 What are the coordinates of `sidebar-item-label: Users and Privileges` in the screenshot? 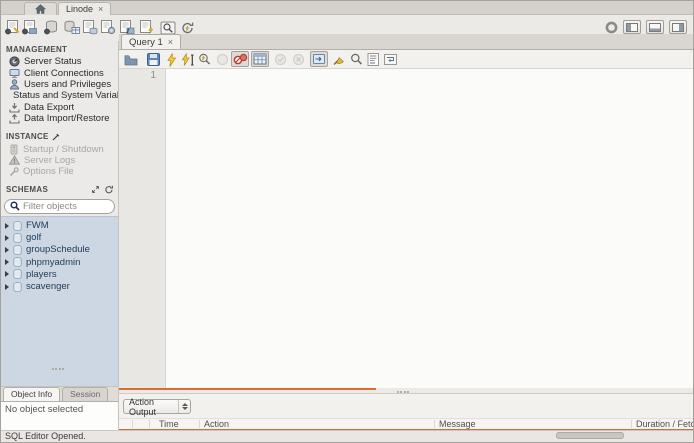 It's located at (68, 84).